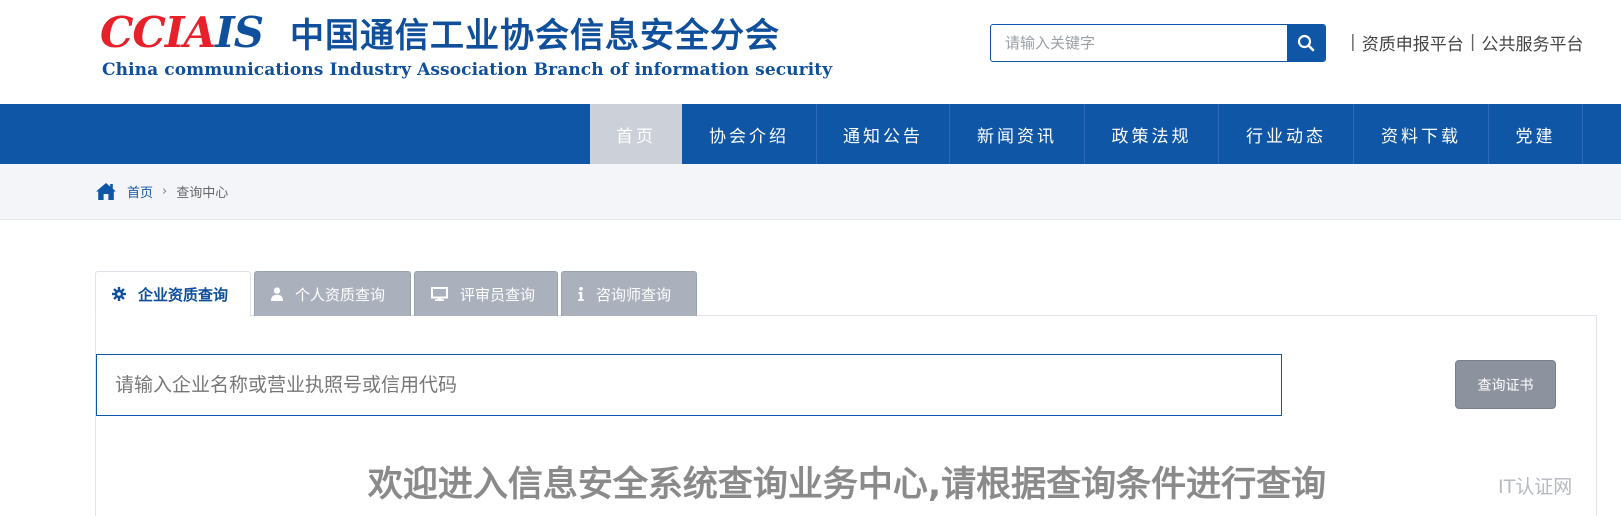  What do you see at coordinates (1140, 43) in the screenshot?
I see `search-input` at bounding box center [1140, 43].